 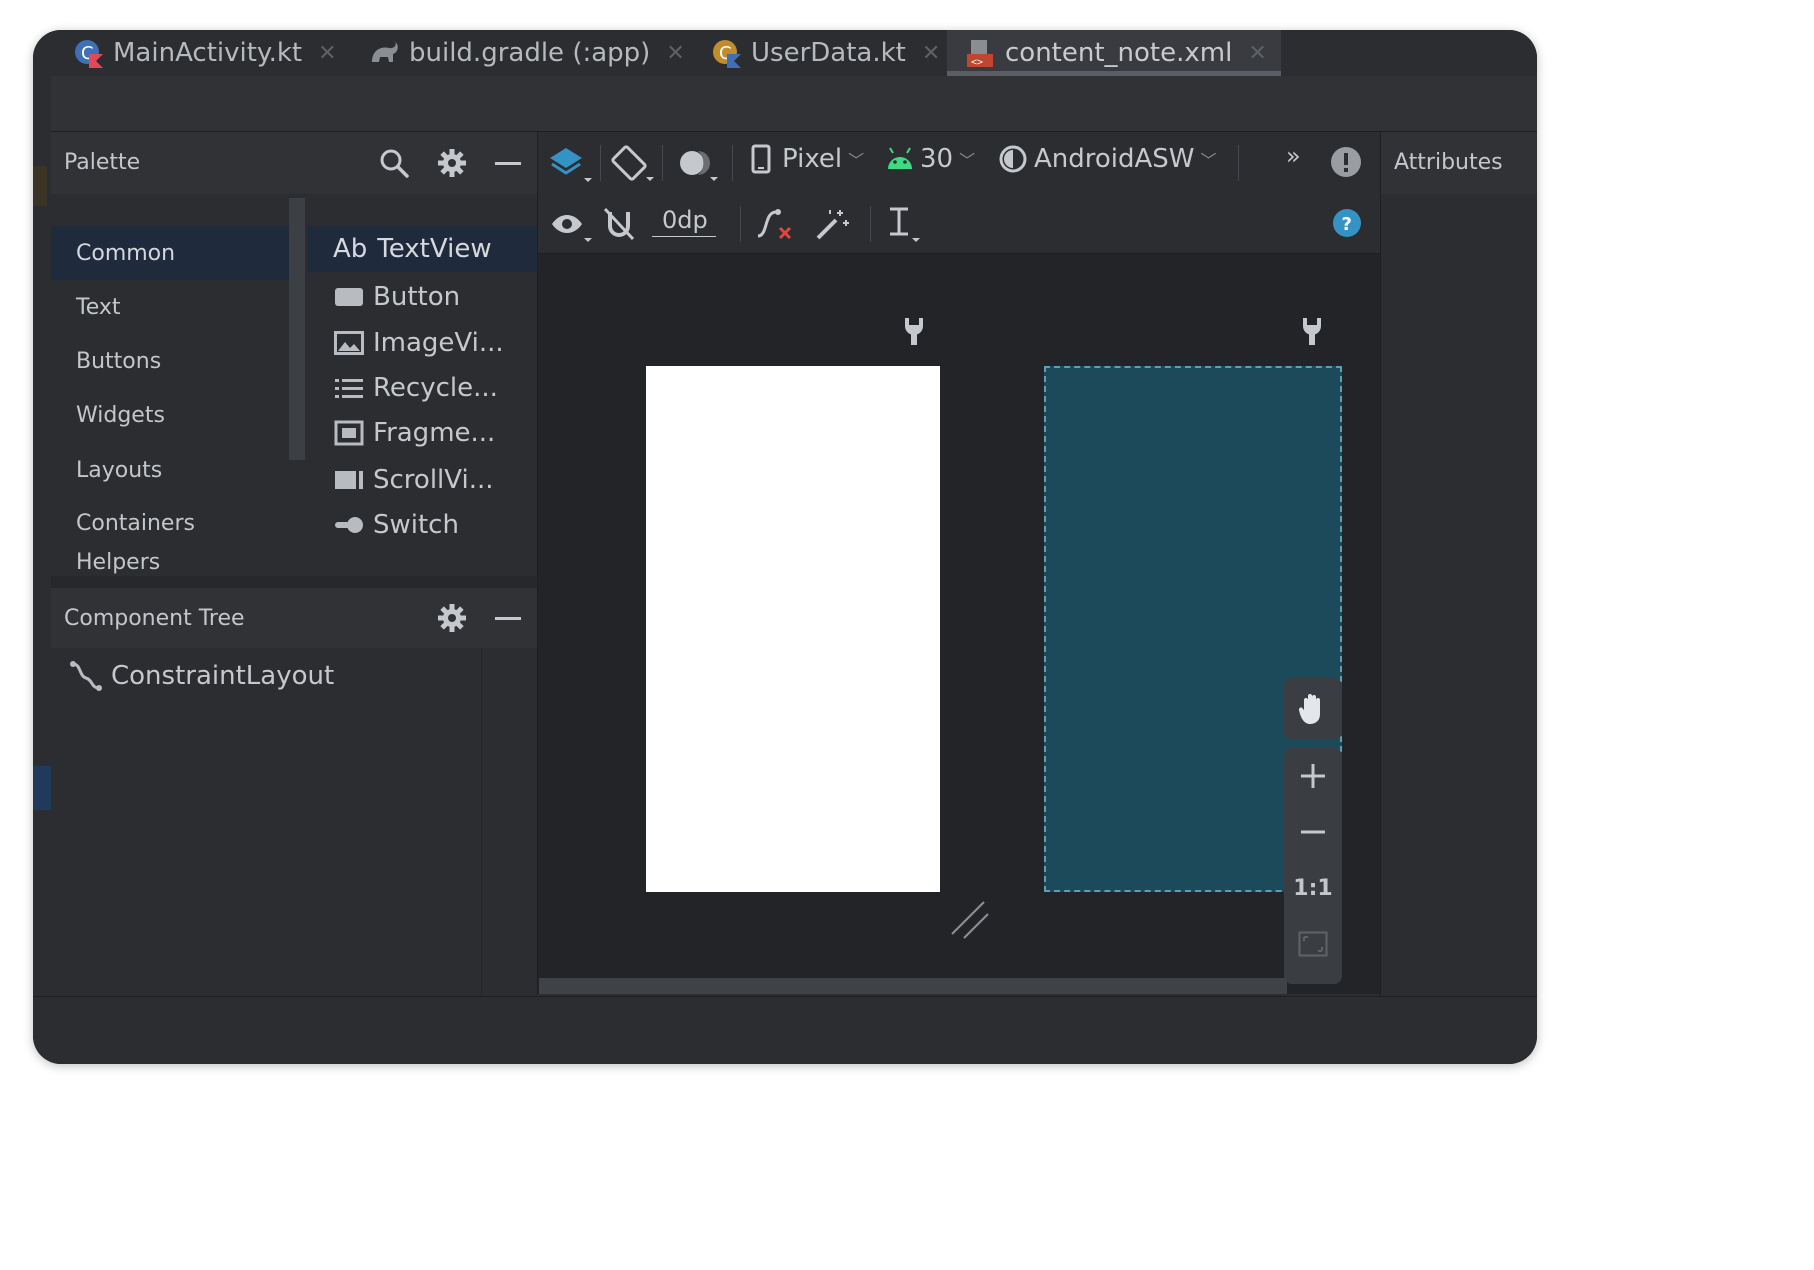 I want to click on orientation-icon, so click(x=632, y=163).